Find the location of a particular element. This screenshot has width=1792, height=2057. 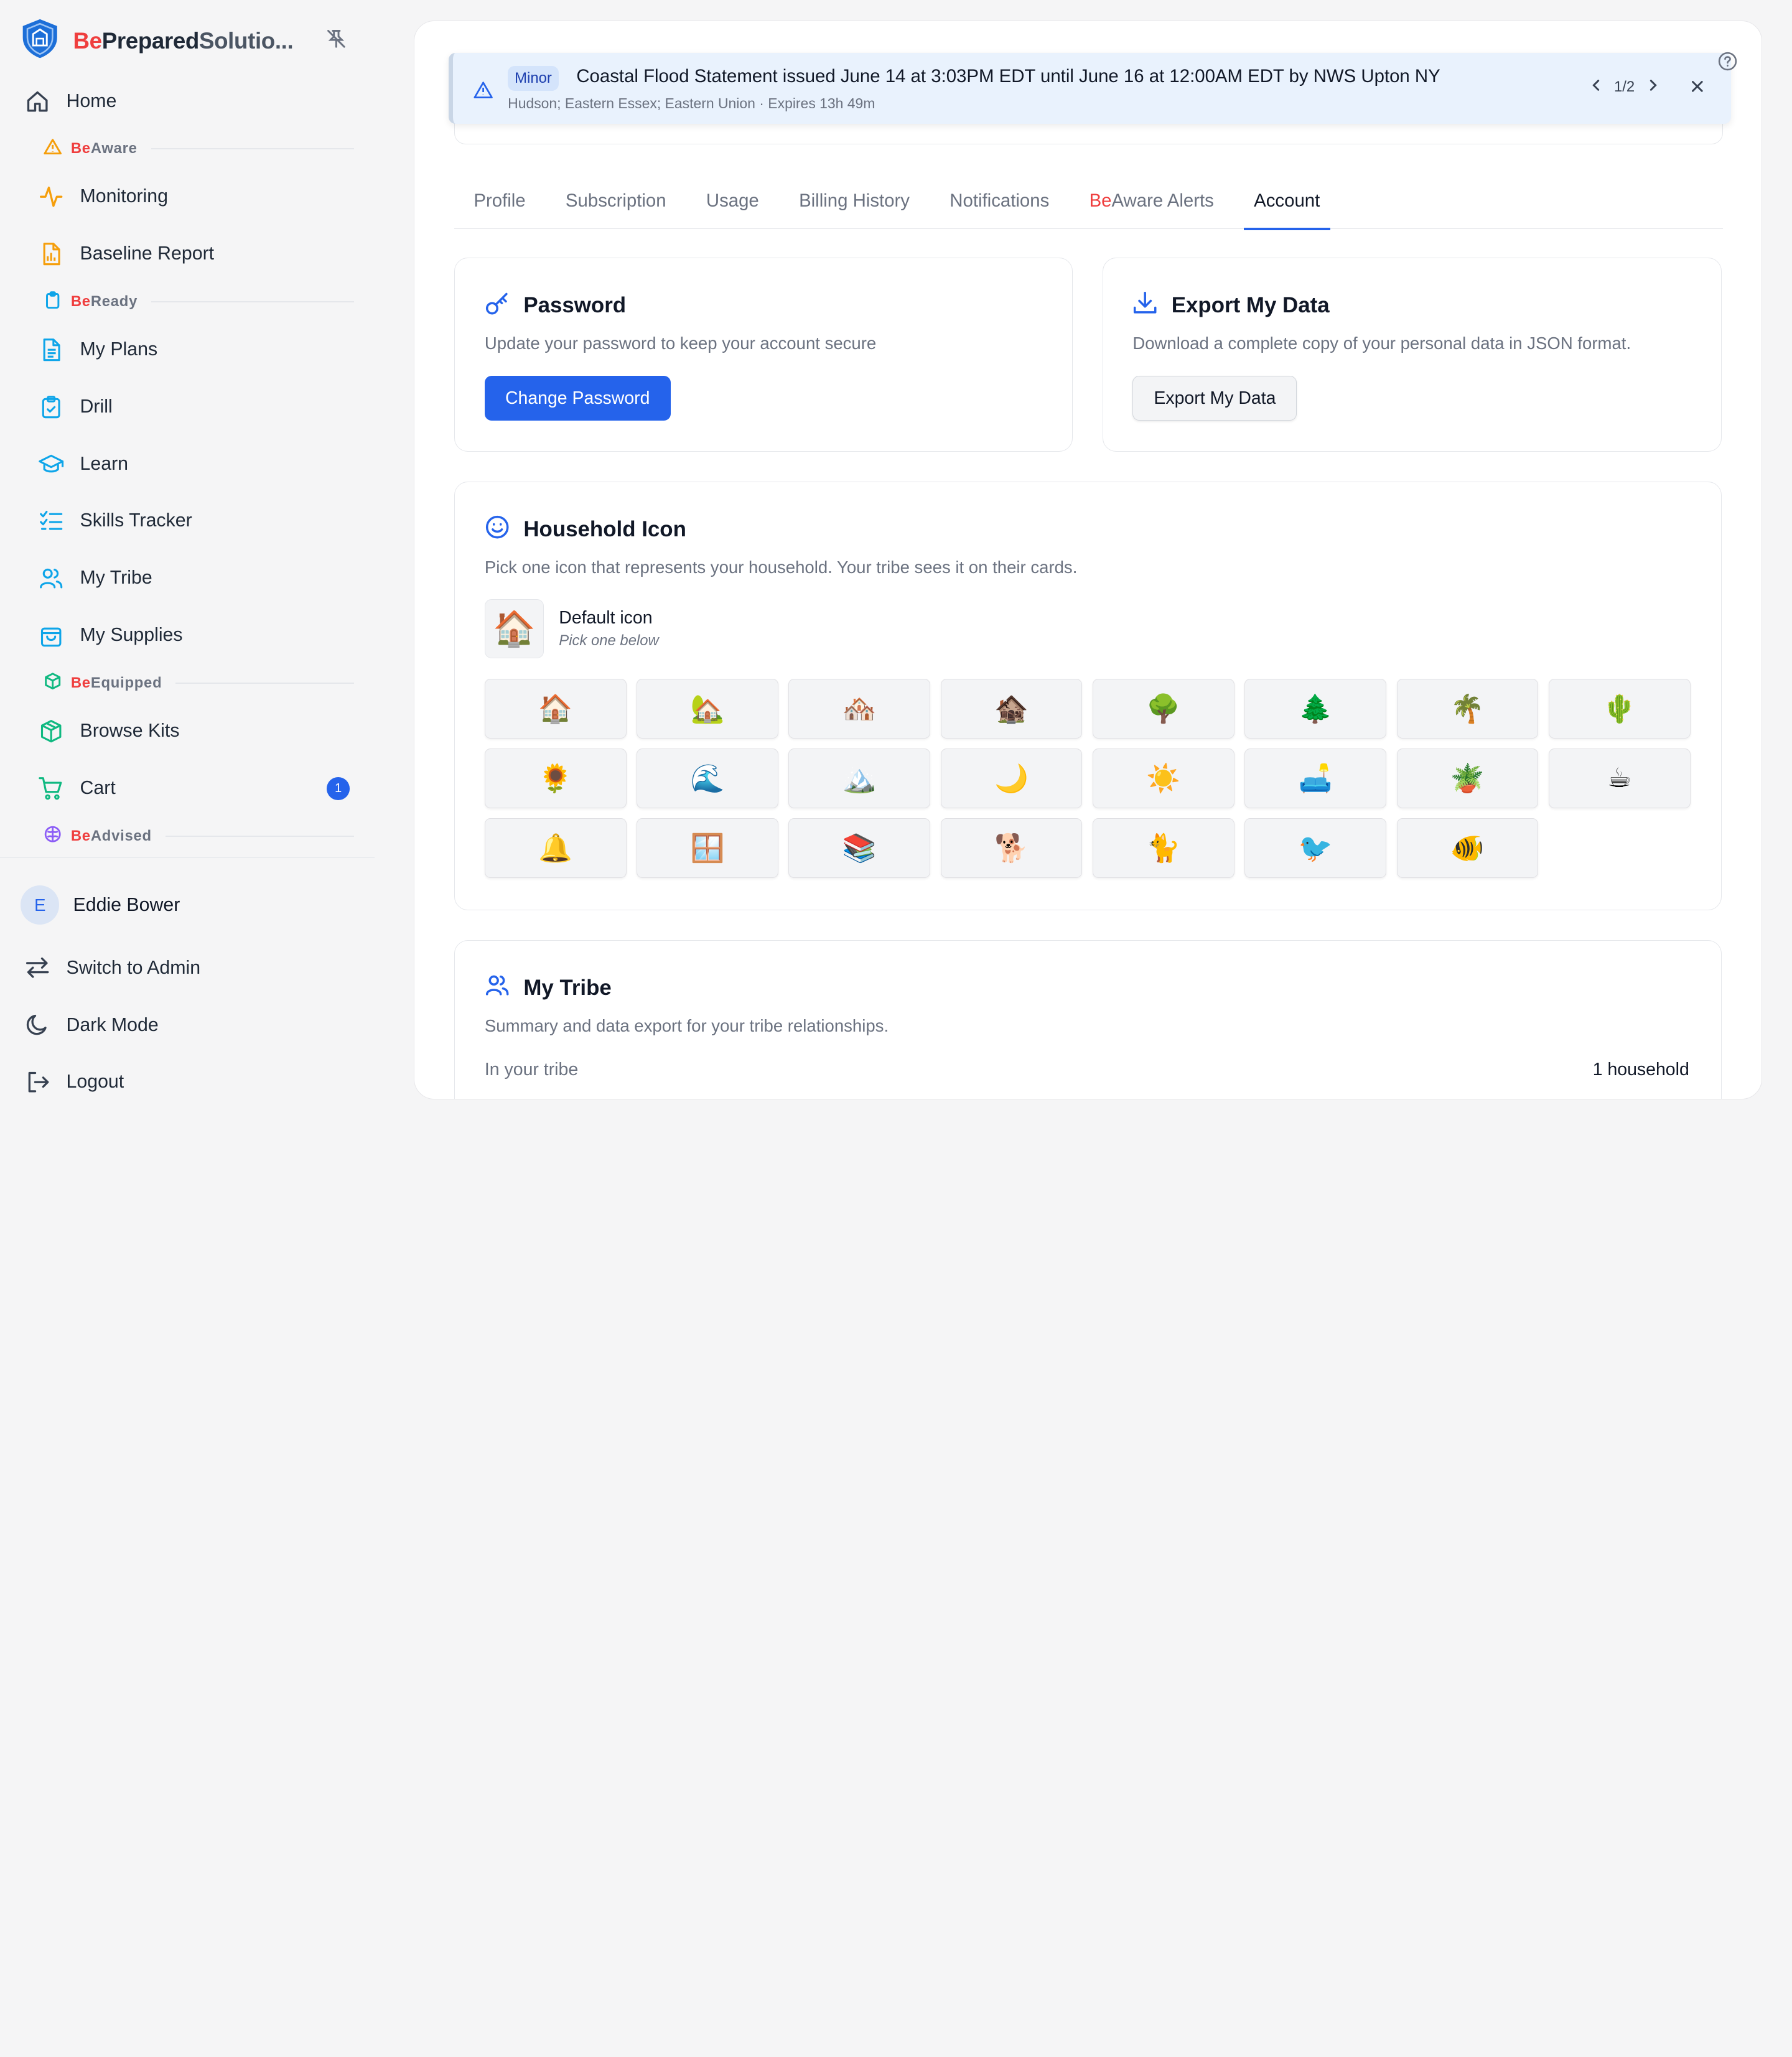

sidebar-item-label: Cart is located at coordinates (98, 788).